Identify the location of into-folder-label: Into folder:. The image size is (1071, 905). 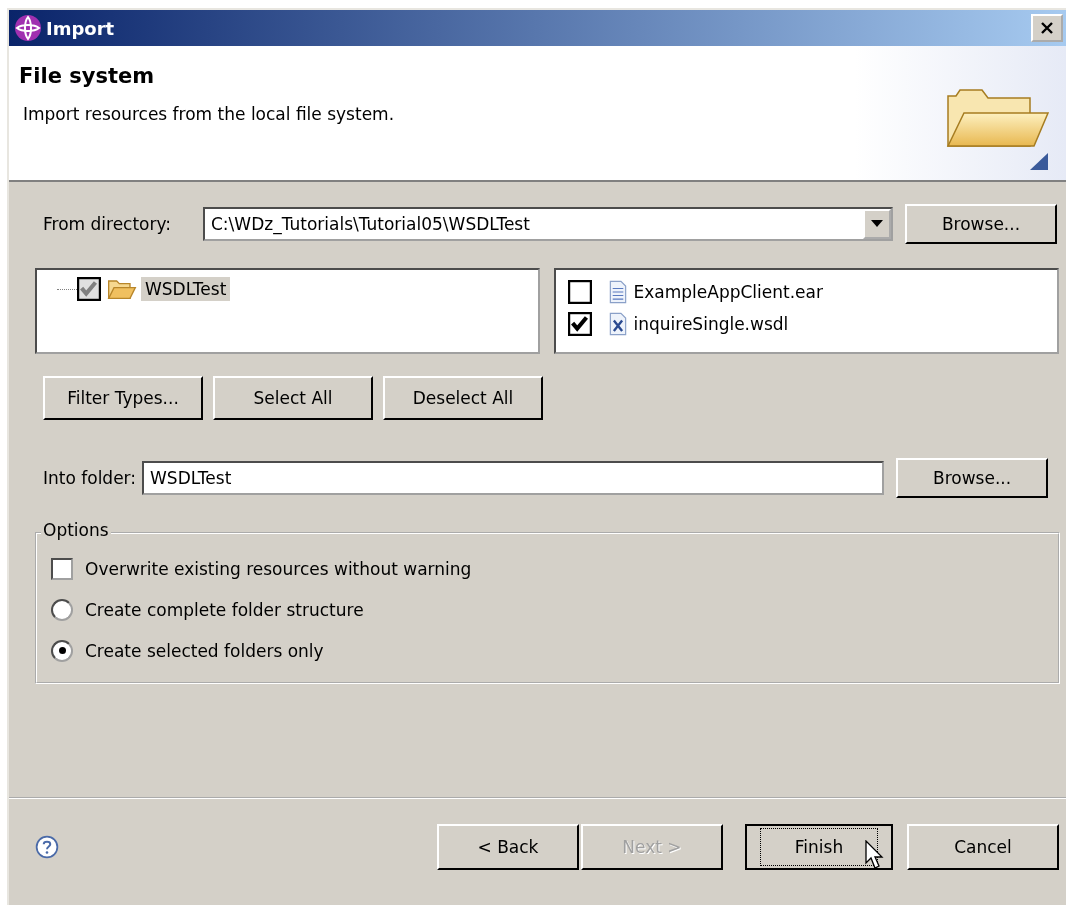
(90, 478).